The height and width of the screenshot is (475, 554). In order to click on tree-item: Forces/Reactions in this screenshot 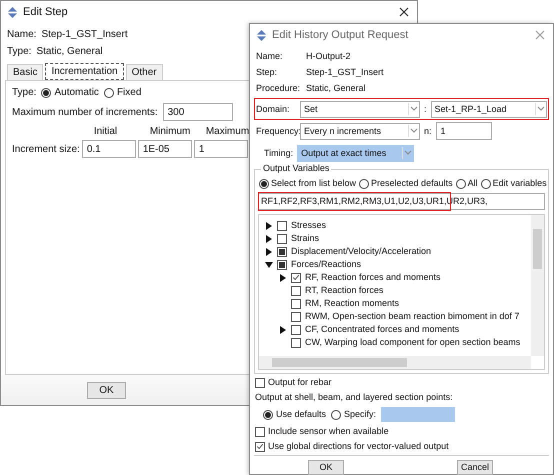, I will do `click(326, 264)`.